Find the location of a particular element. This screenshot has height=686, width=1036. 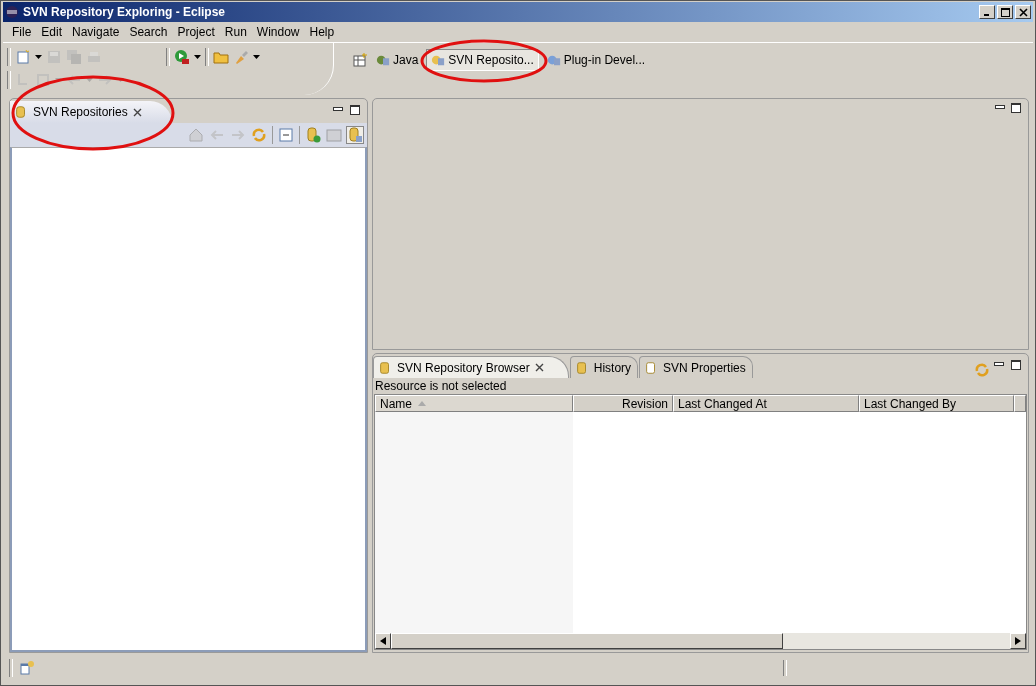

close-button is located at coordinates (1023, 12).